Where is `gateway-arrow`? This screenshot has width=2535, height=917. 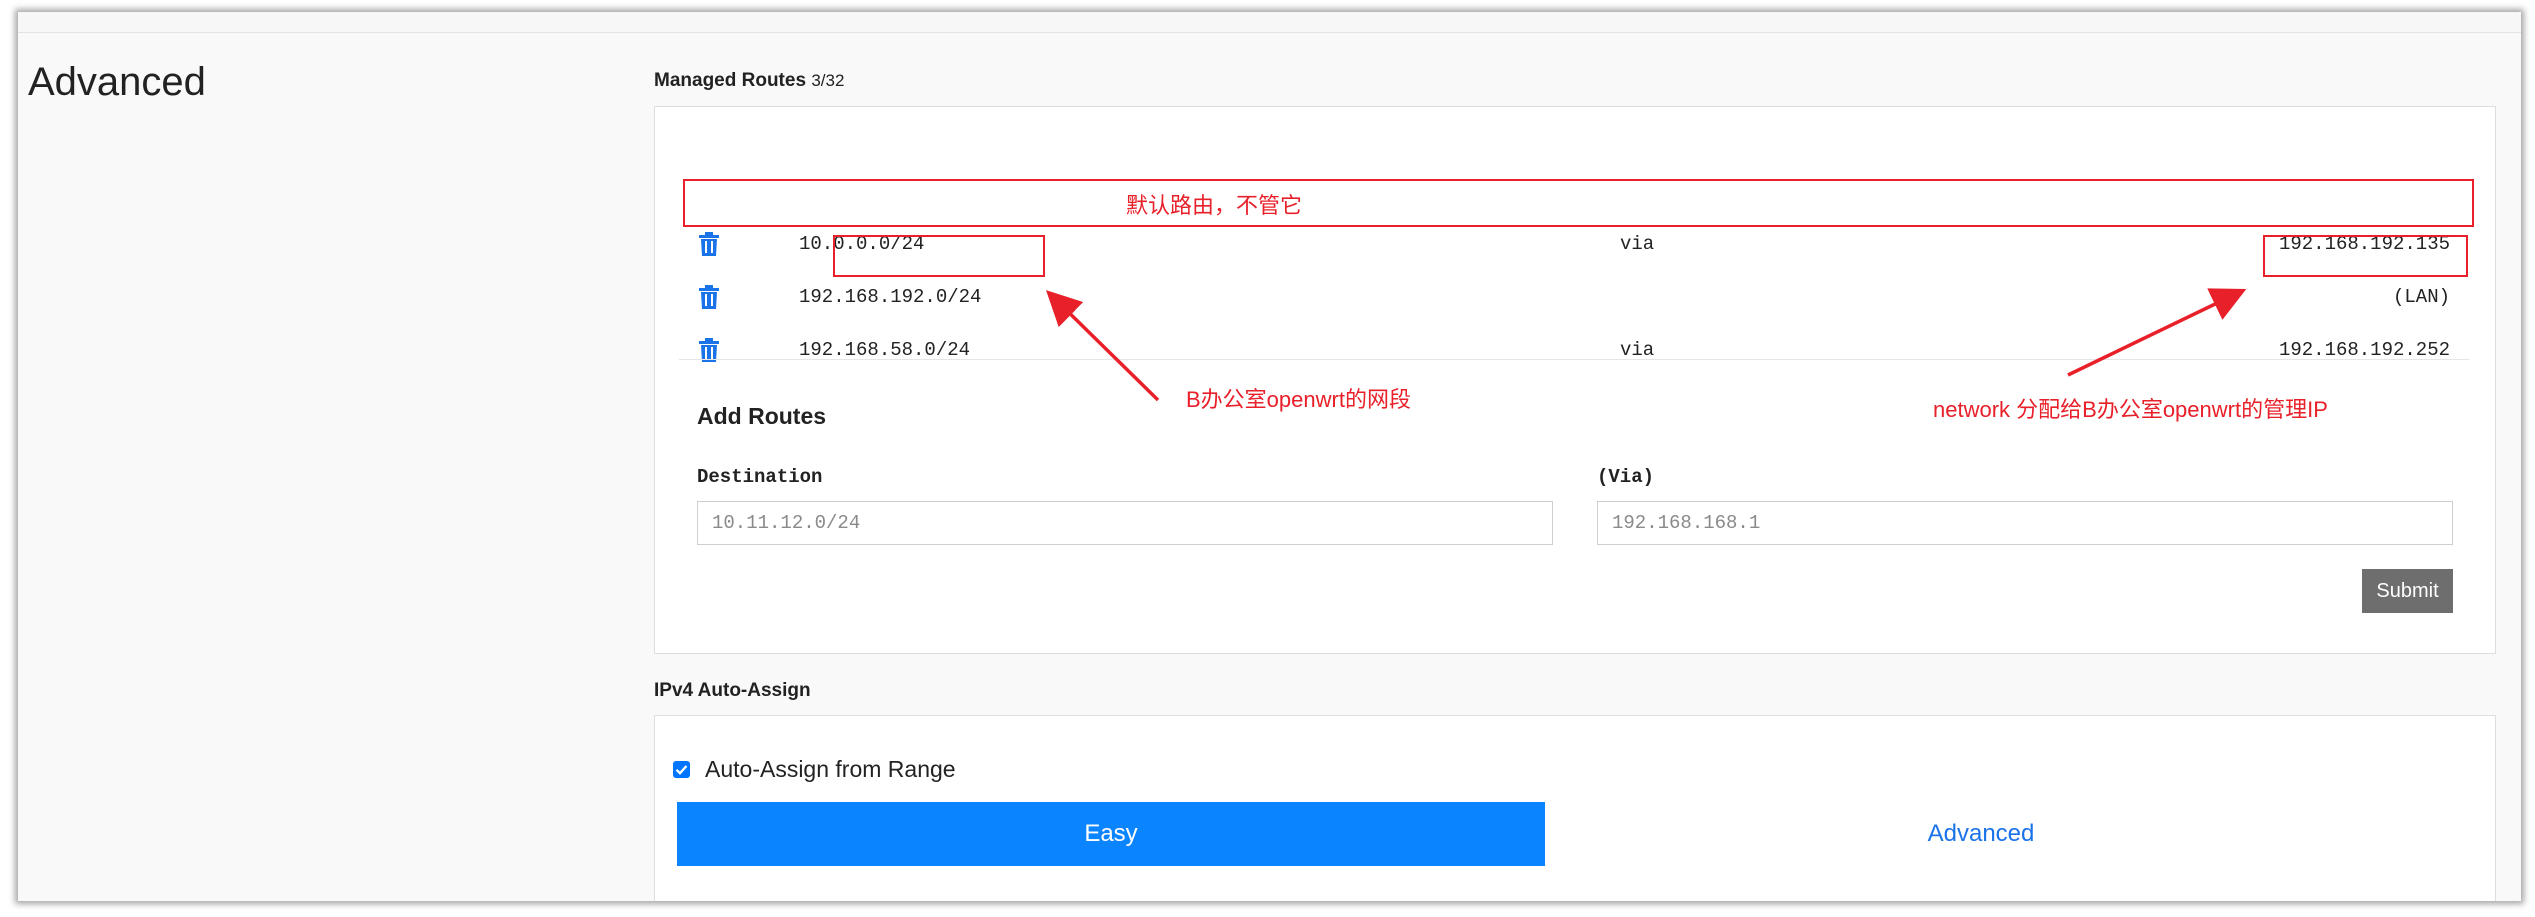
gateway-arrow is located at coordinates (2157, 332).